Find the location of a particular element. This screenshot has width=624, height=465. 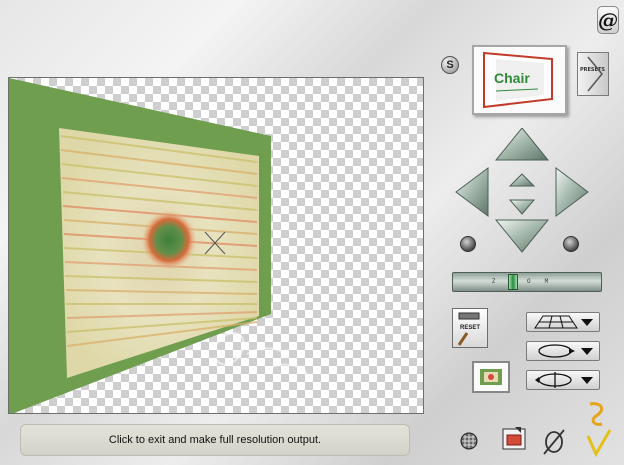

spin-mode-dropdown is located at coordinates (563, 380).